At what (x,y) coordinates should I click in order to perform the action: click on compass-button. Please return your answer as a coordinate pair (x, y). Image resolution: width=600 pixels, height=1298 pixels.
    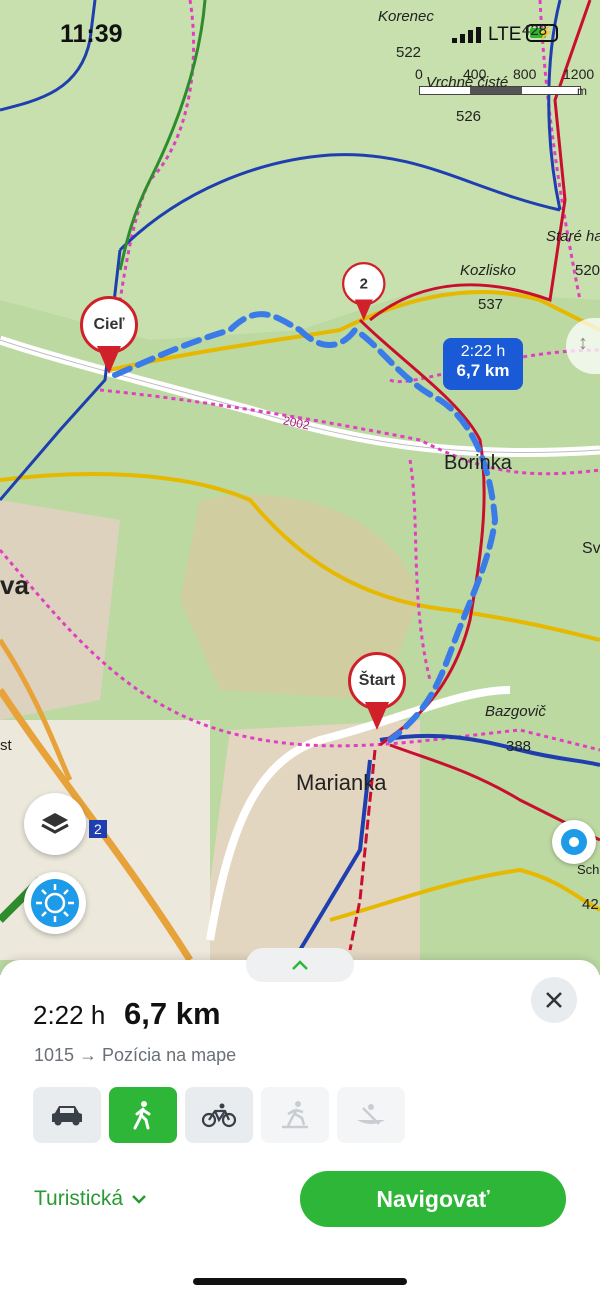
    Looking at the image, I should click on (55, 903).